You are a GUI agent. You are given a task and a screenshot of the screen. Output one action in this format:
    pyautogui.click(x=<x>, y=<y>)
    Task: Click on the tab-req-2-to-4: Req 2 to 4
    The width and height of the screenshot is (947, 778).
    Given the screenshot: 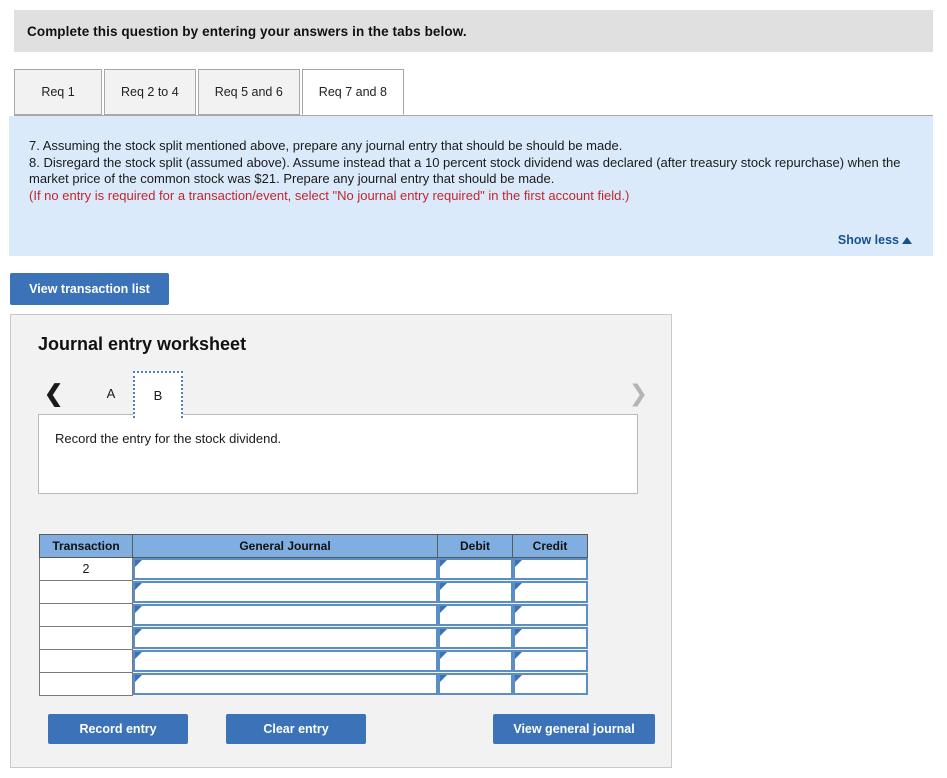 What is the action you would take?
    pyautogui.click(x=150, y=92)
    